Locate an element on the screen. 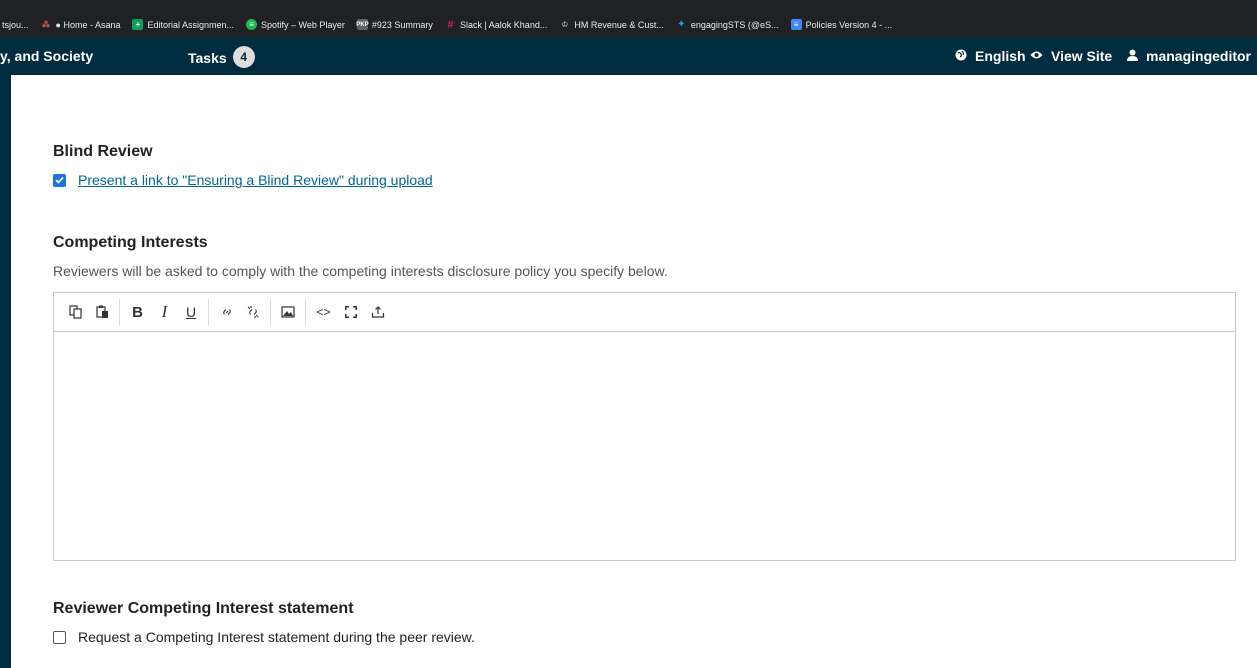 This screenshot has height=668, width=1257. user-menu: managingeditor is located at coordinates (1189, 56).